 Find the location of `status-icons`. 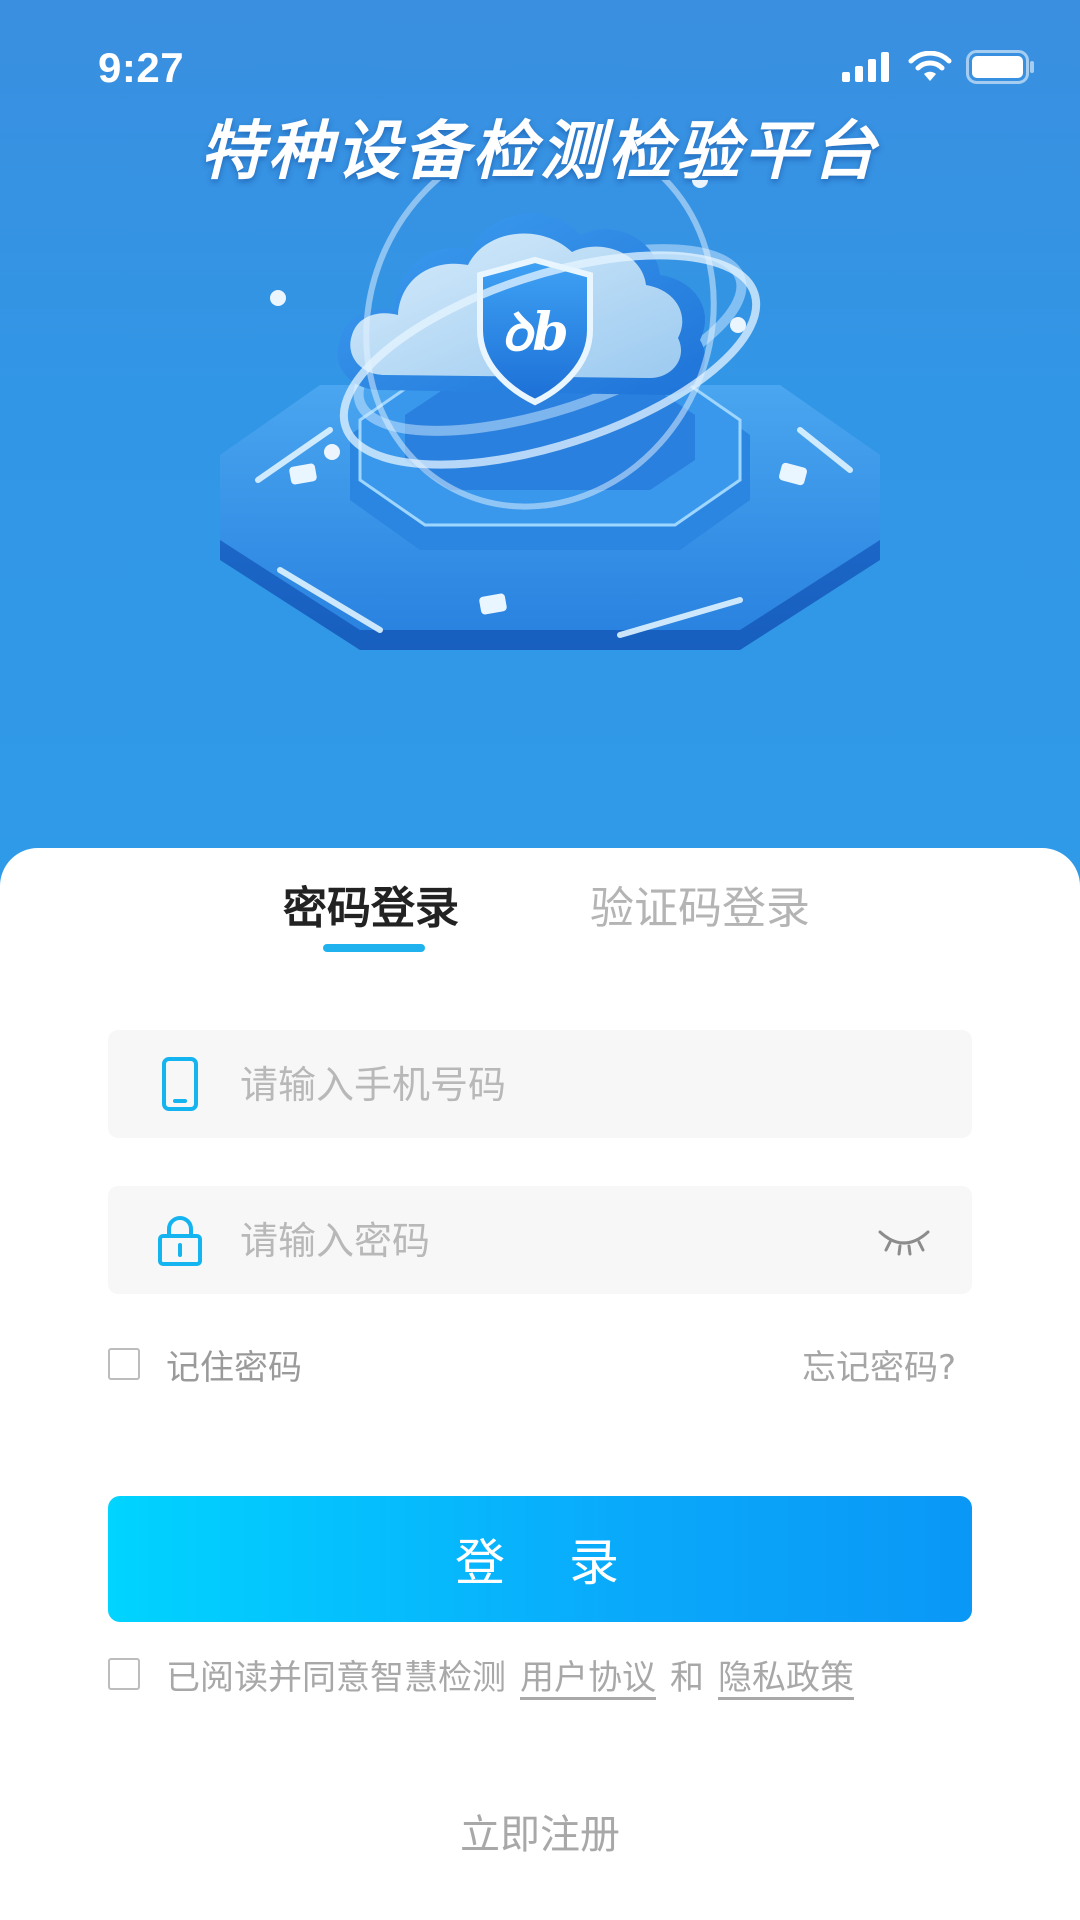

status-icons is located at coordinates (939, 67).